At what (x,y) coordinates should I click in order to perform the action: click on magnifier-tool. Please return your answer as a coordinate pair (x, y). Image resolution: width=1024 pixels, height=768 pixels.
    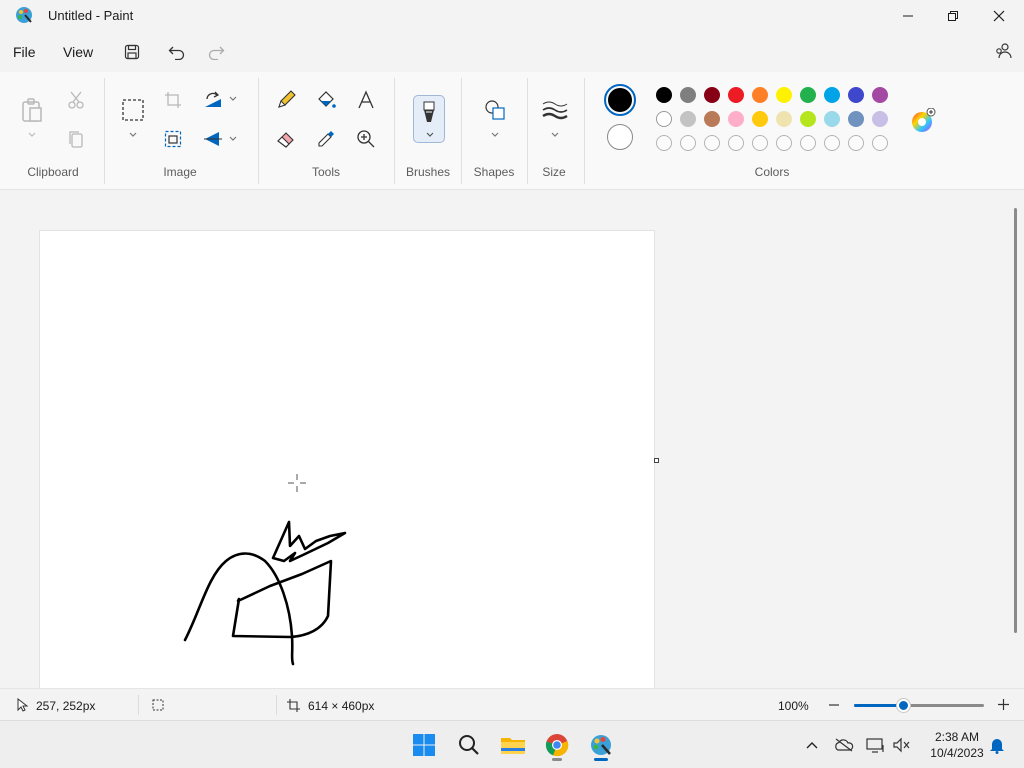
    Looking at the image, I should click on (366, 139).